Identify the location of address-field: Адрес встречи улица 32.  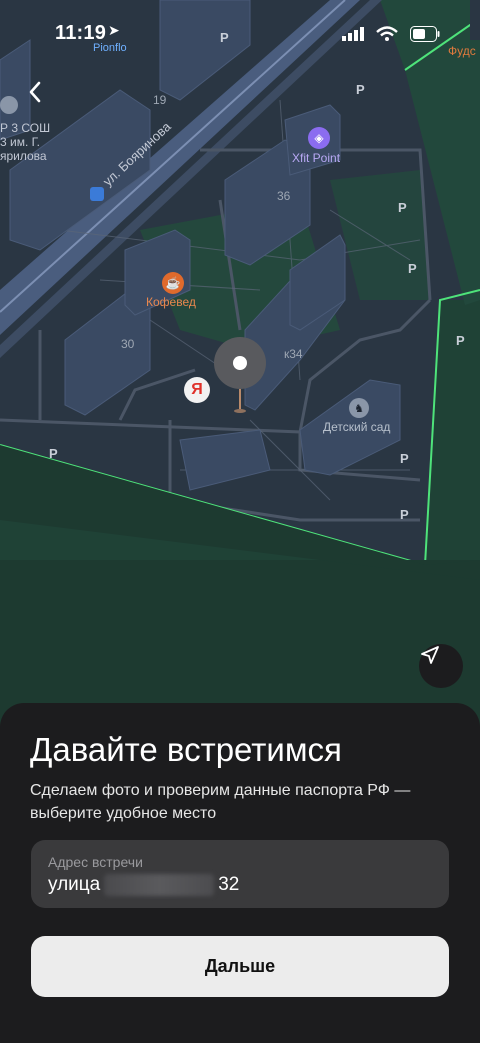
(240, 874).